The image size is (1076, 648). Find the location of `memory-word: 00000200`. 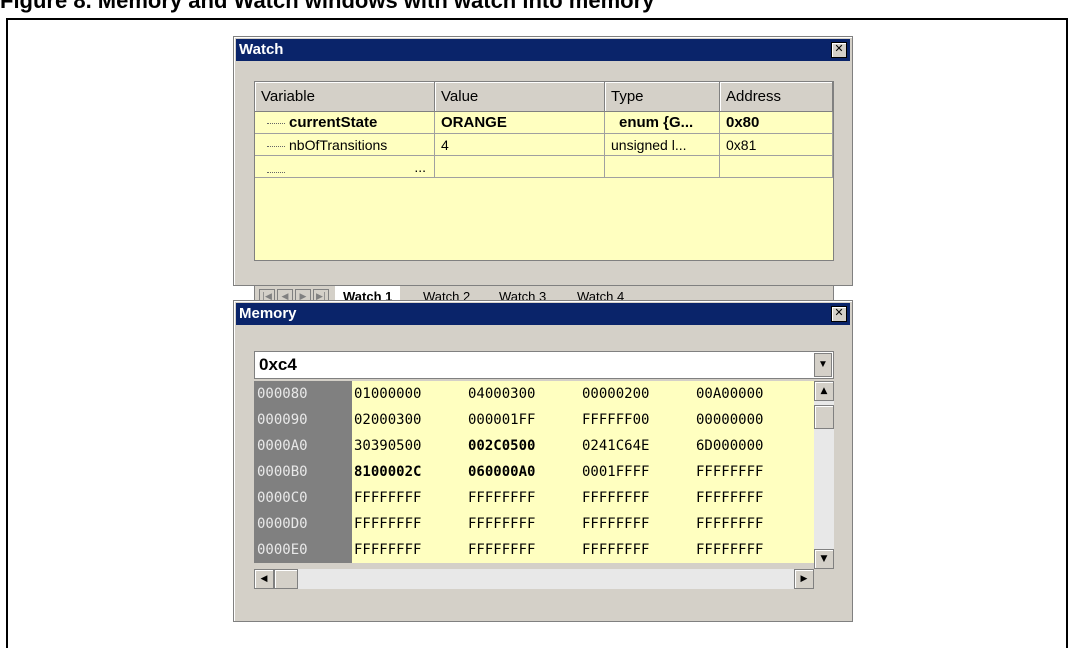

memory-word: 00000200 is located at coordinates (615, 394).